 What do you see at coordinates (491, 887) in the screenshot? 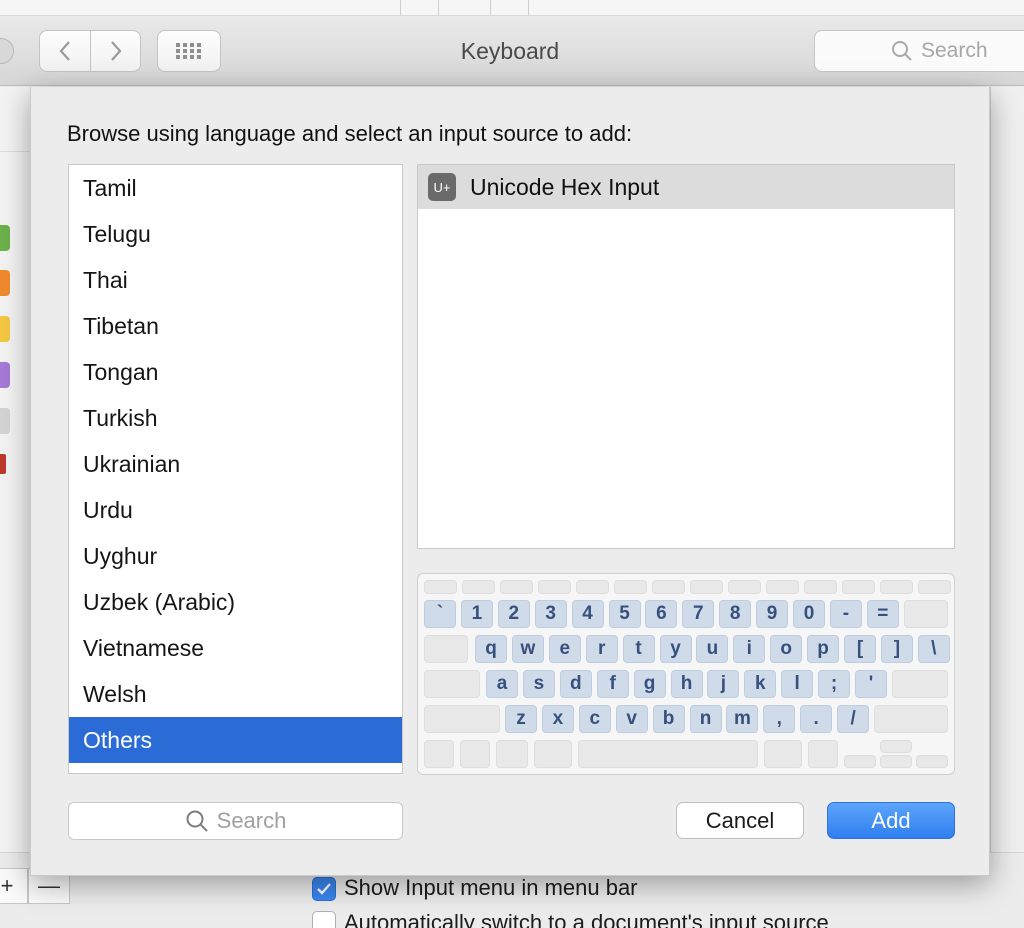
I see `show-input-menu-label: Show Input menu in menu bar` at bounding box center [491, 887].